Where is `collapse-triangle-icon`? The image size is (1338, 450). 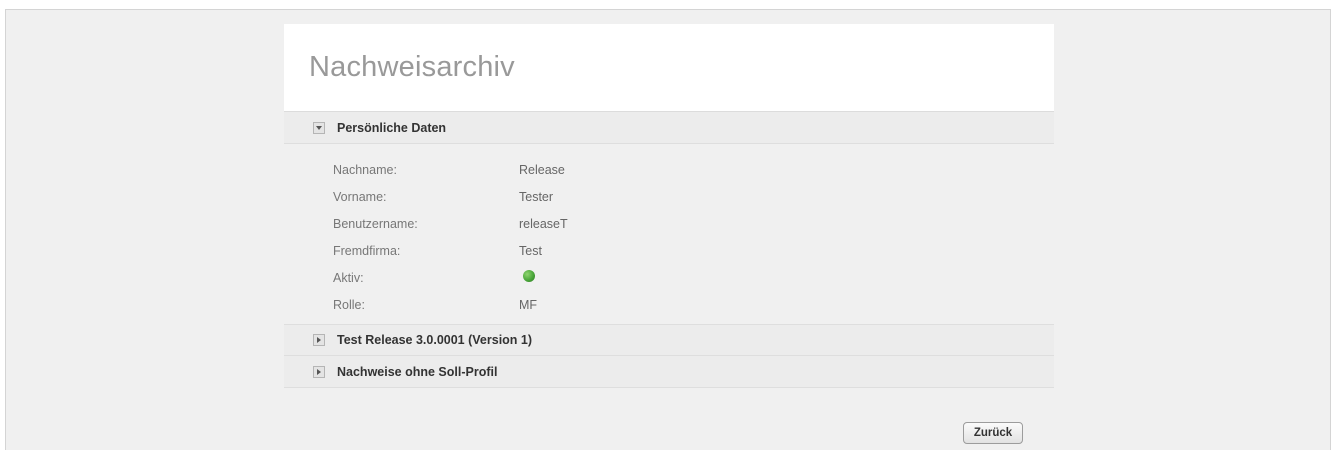
collapse-triangle-icon is located at coordinates (319, 127).